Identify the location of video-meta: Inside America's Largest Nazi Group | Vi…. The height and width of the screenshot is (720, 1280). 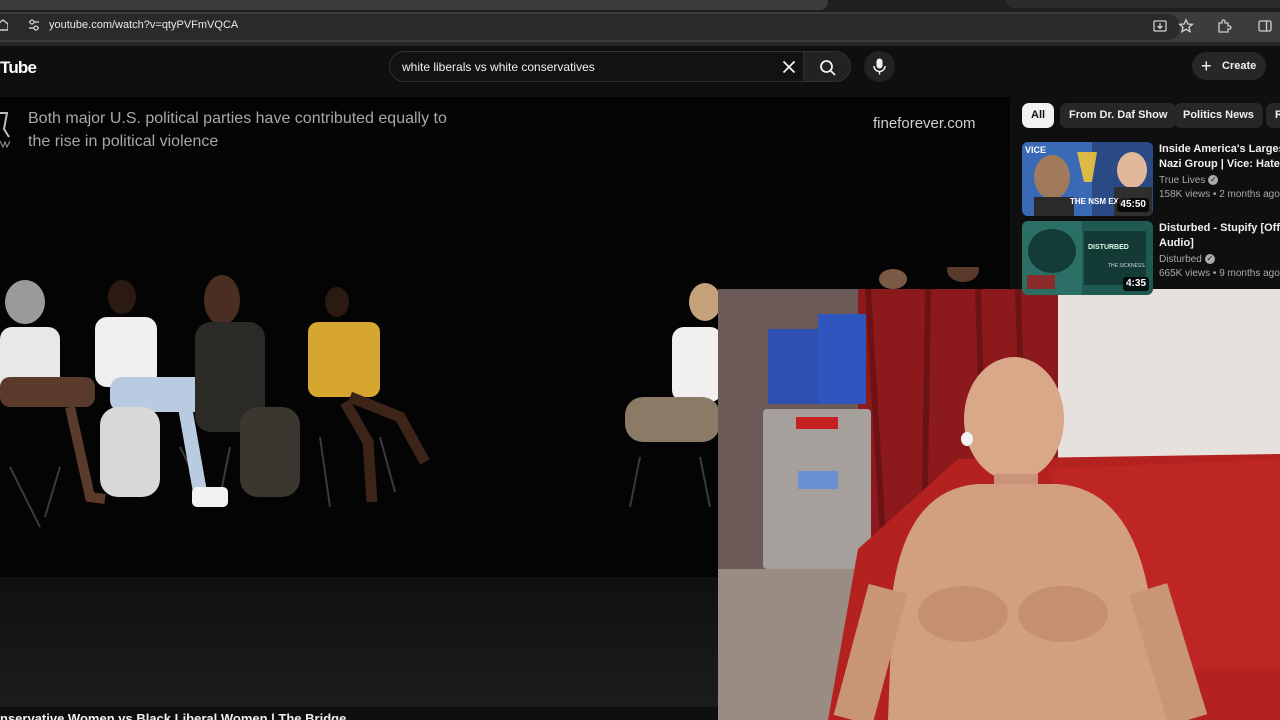
(1219, 171).